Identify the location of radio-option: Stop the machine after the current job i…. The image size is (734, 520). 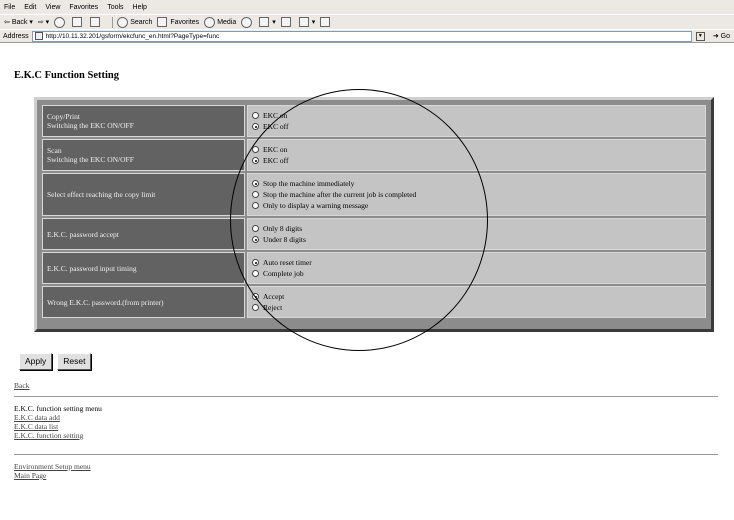
(476, 194).